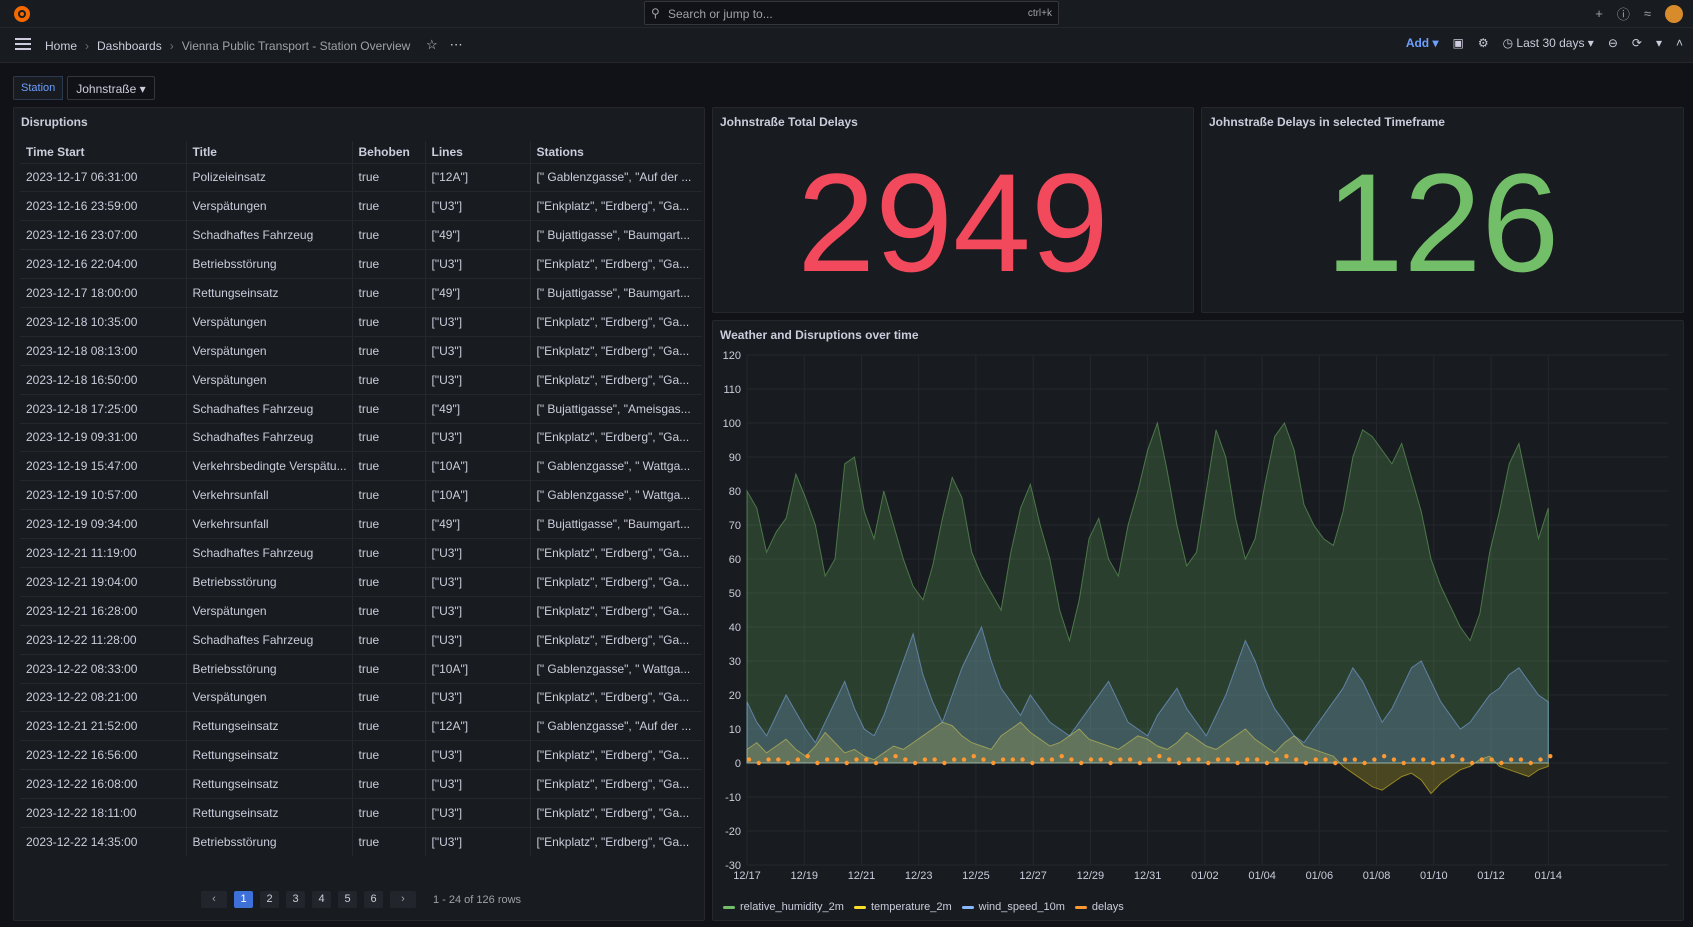  What do you see at coordinates (243, 899) in the screenshot?
I see `page-button: 1` at bounding box center [243, 899].